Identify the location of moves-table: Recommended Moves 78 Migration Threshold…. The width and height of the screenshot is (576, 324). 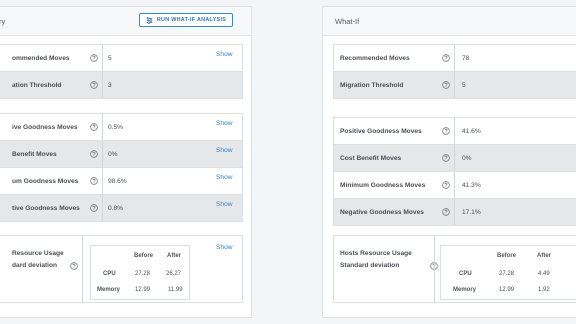
(454, 71).